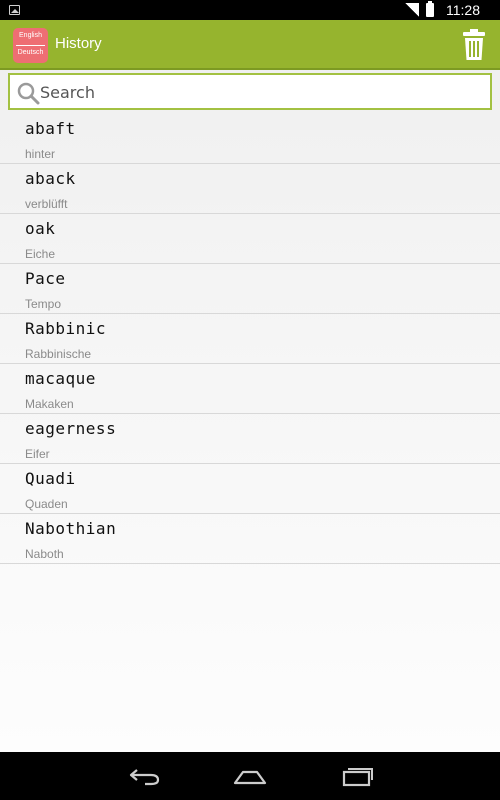 This screenshot has height=800, width=500. What do you see at coordinates (40, 228) in the screenshot?
I see `entry-word: oak` at bounding box center [40, 228].